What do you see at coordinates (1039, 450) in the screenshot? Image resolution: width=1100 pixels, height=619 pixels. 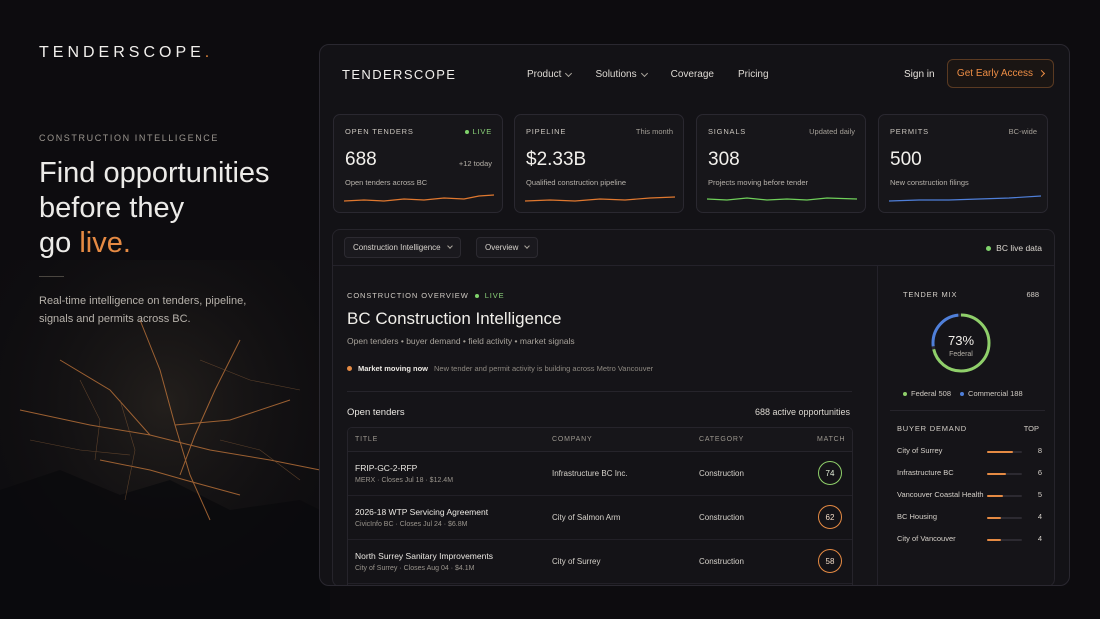 I see `buyer-count: 8` at bounding box center [1039, 450].